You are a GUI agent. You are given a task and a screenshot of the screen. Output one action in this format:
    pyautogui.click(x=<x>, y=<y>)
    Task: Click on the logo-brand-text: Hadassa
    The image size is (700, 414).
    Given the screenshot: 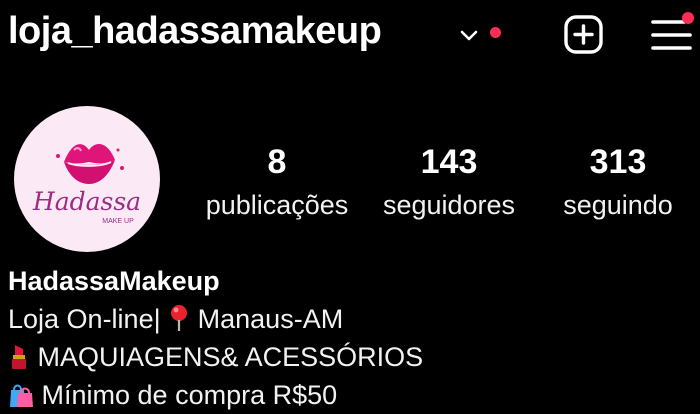 What is the action you would take?
    pyautogui.click(x=86, y=201)
    